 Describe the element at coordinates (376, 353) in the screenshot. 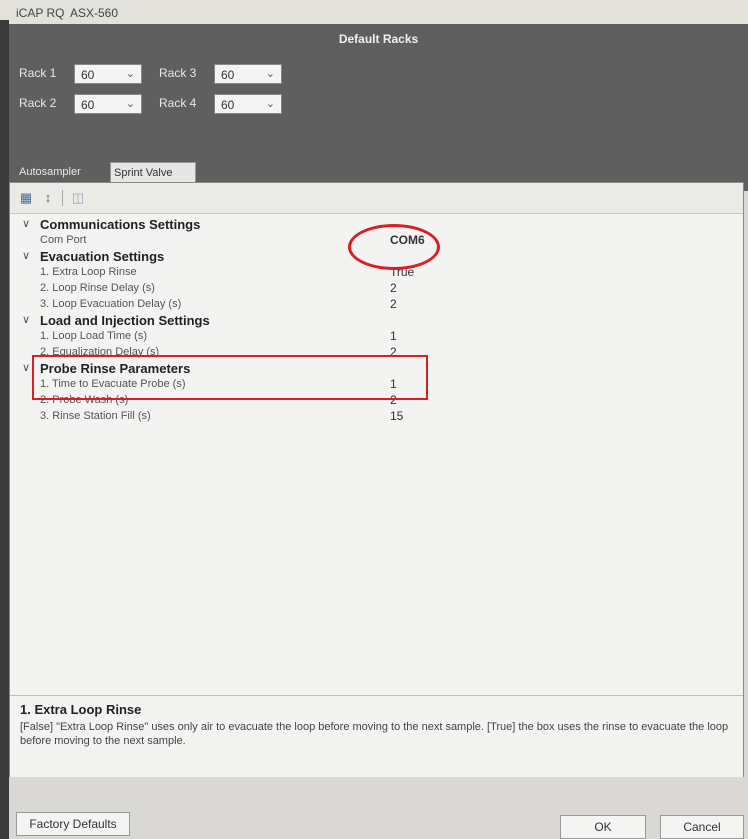

I see `property-row: 2. Equalization Delay (s) 2` at that location.